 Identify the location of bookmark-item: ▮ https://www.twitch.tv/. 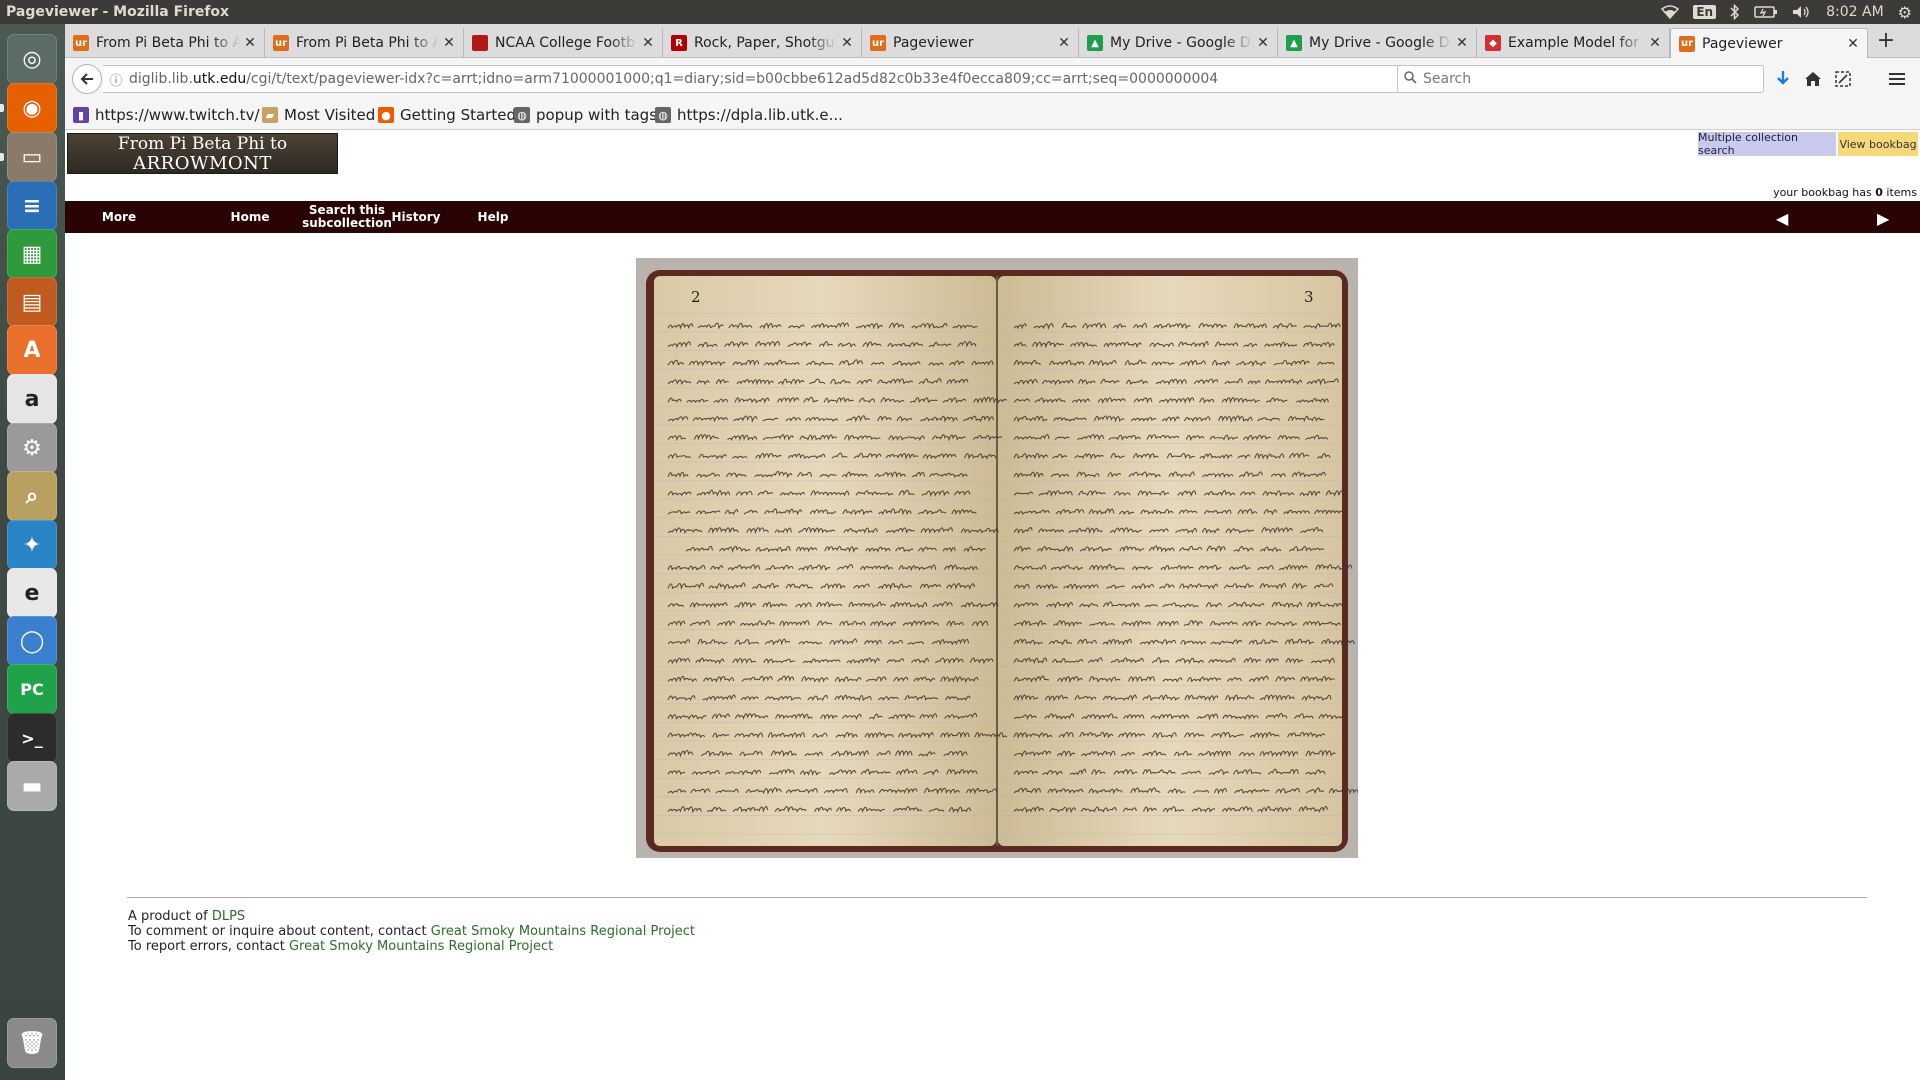
(166, 115).